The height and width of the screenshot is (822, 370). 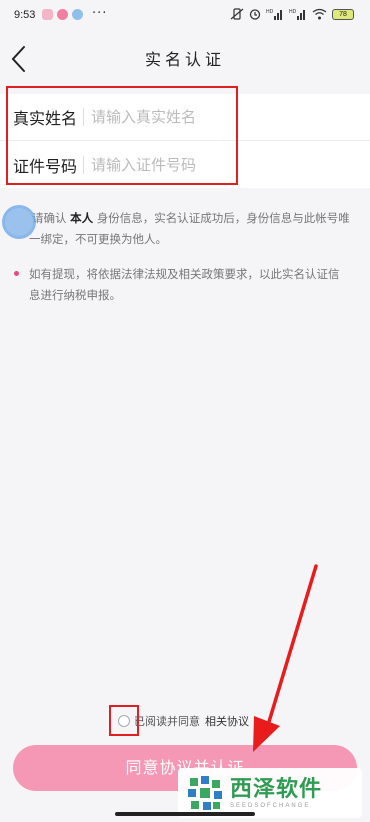 What do you see at coordinates (82, 218) in the screenshot?
I see `notice-emphasis: 本人` at bounding box center [82, 218].